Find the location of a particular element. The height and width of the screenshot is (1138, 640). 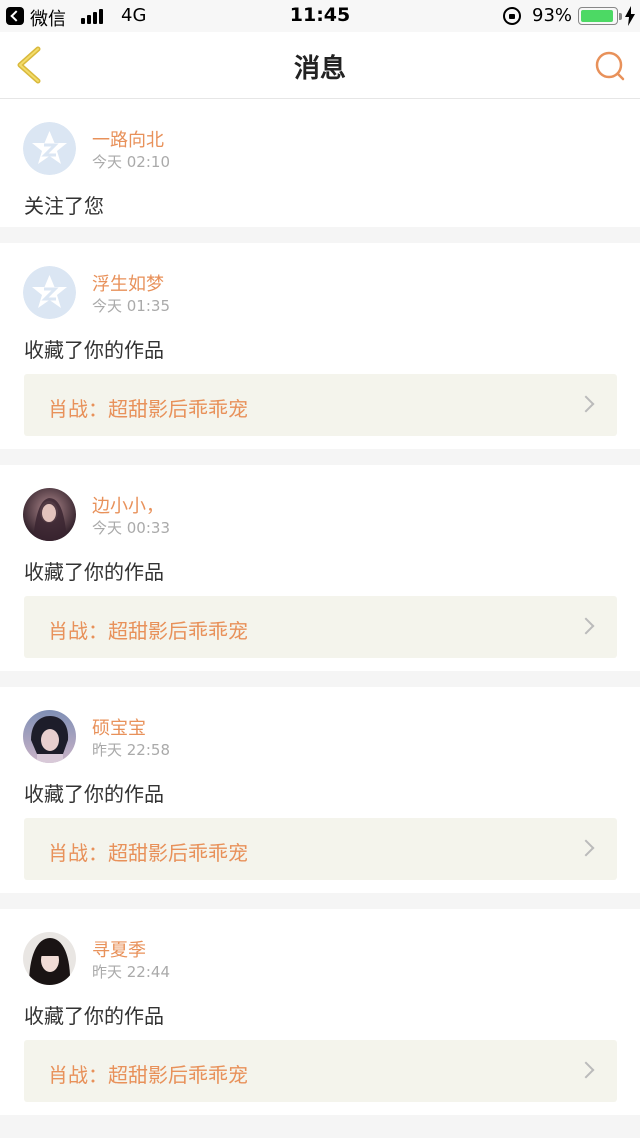

message-time: 今天 01:35 is located at coordinates (131, 306).